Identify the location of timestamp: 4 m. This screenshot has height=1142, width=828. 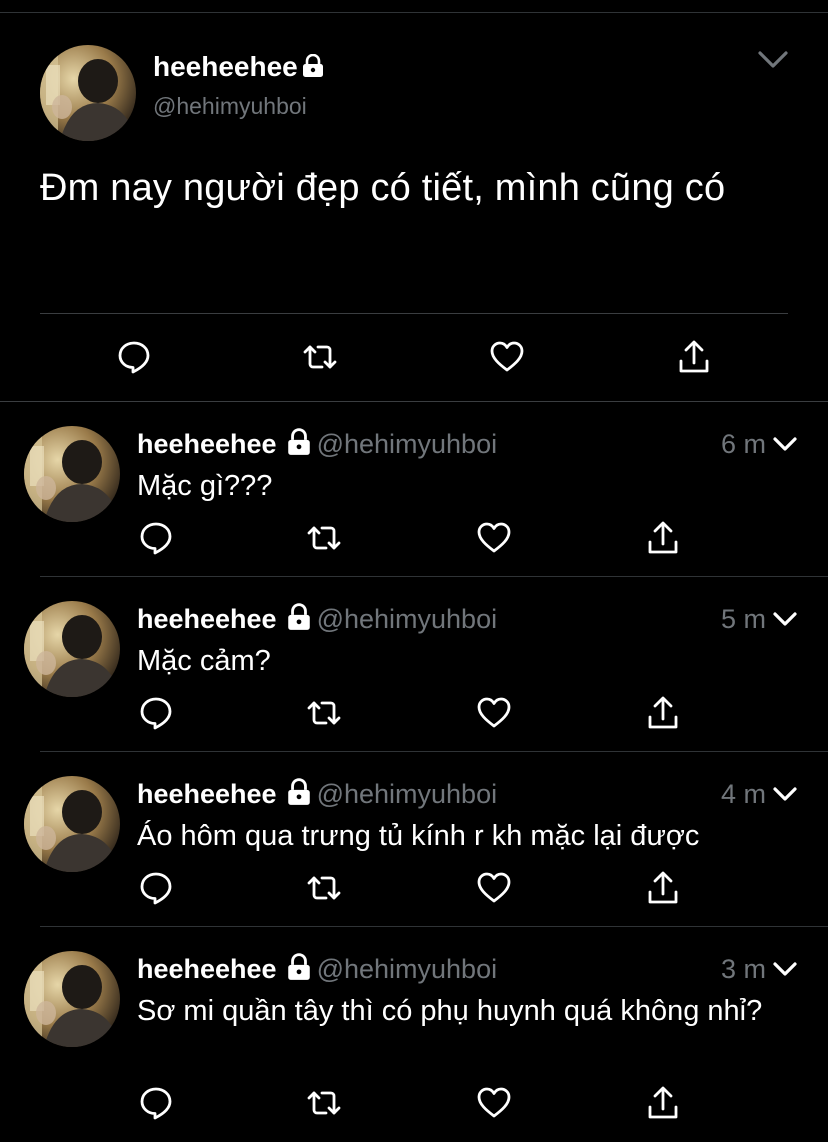
(743, 794).